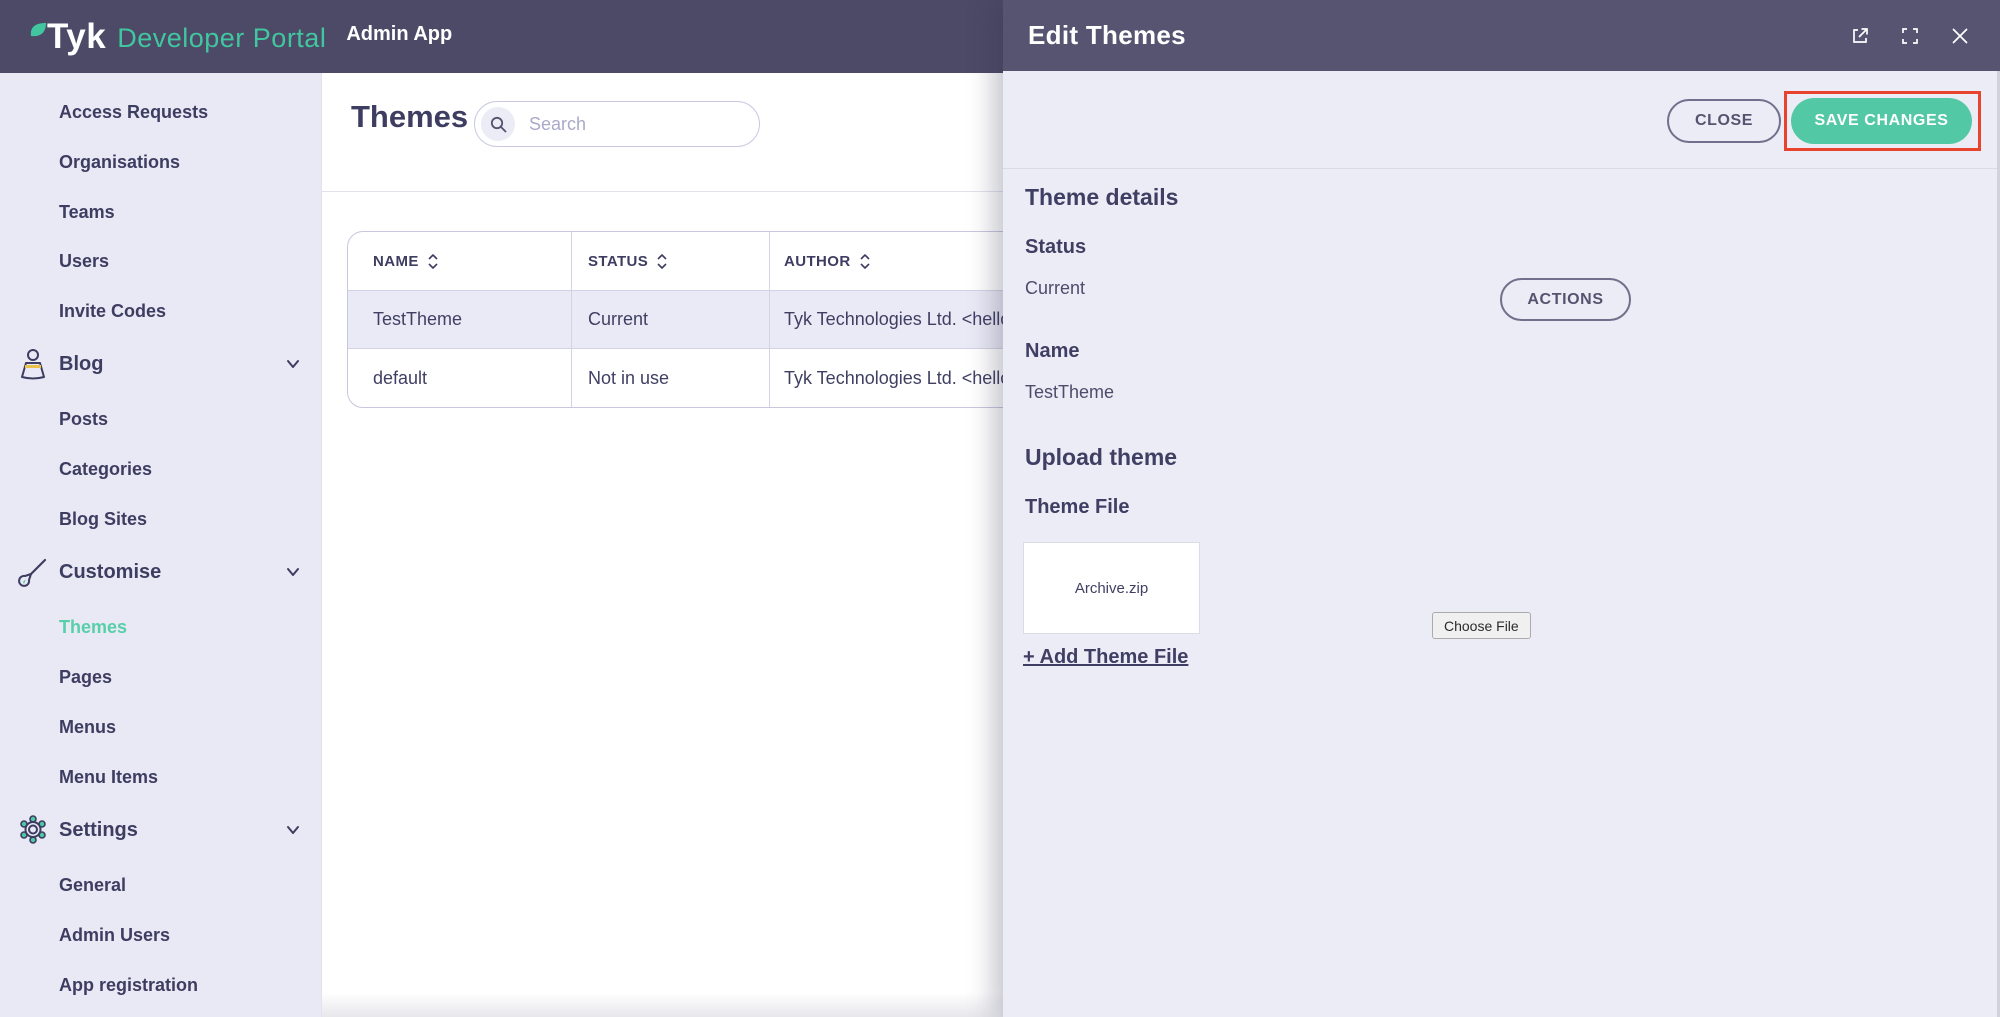 The image size is (2000, 1017). I want to click on sidebar-item-users: Users, so click(161, 265).